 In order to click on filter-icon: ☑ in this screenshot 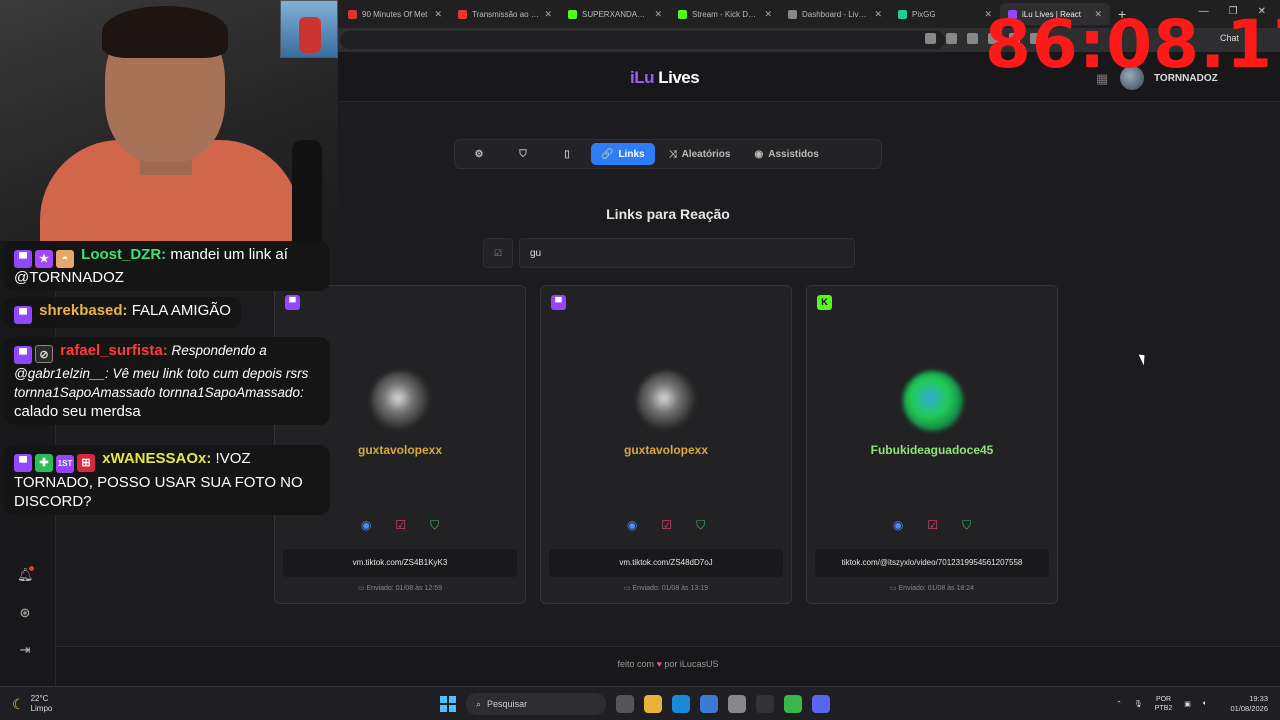, I will do `click(498, 253)`.